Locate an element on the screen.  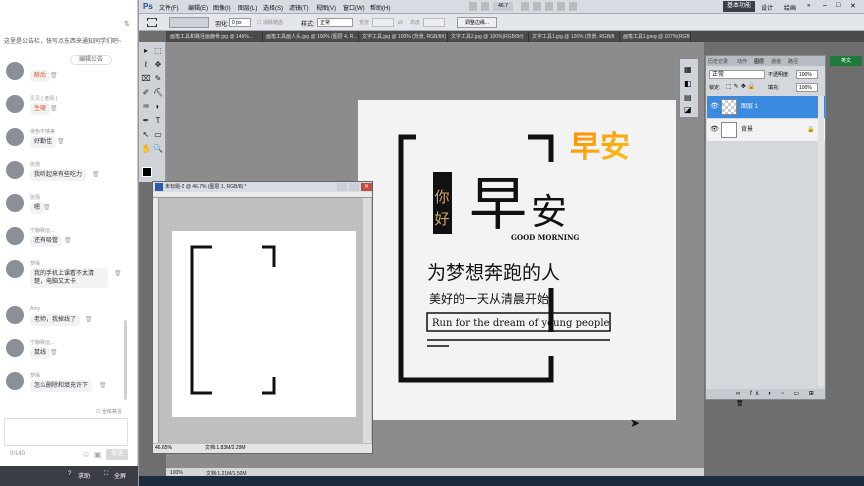
tool-9-icon: ◐ is located at coordinates (158, 107).